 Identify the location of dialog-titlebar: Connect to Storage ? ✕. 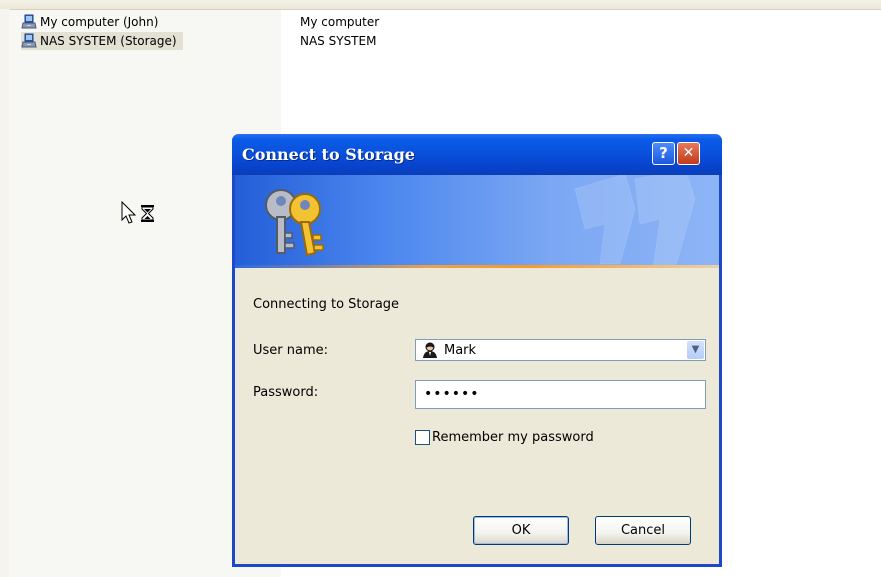
(477, 154).